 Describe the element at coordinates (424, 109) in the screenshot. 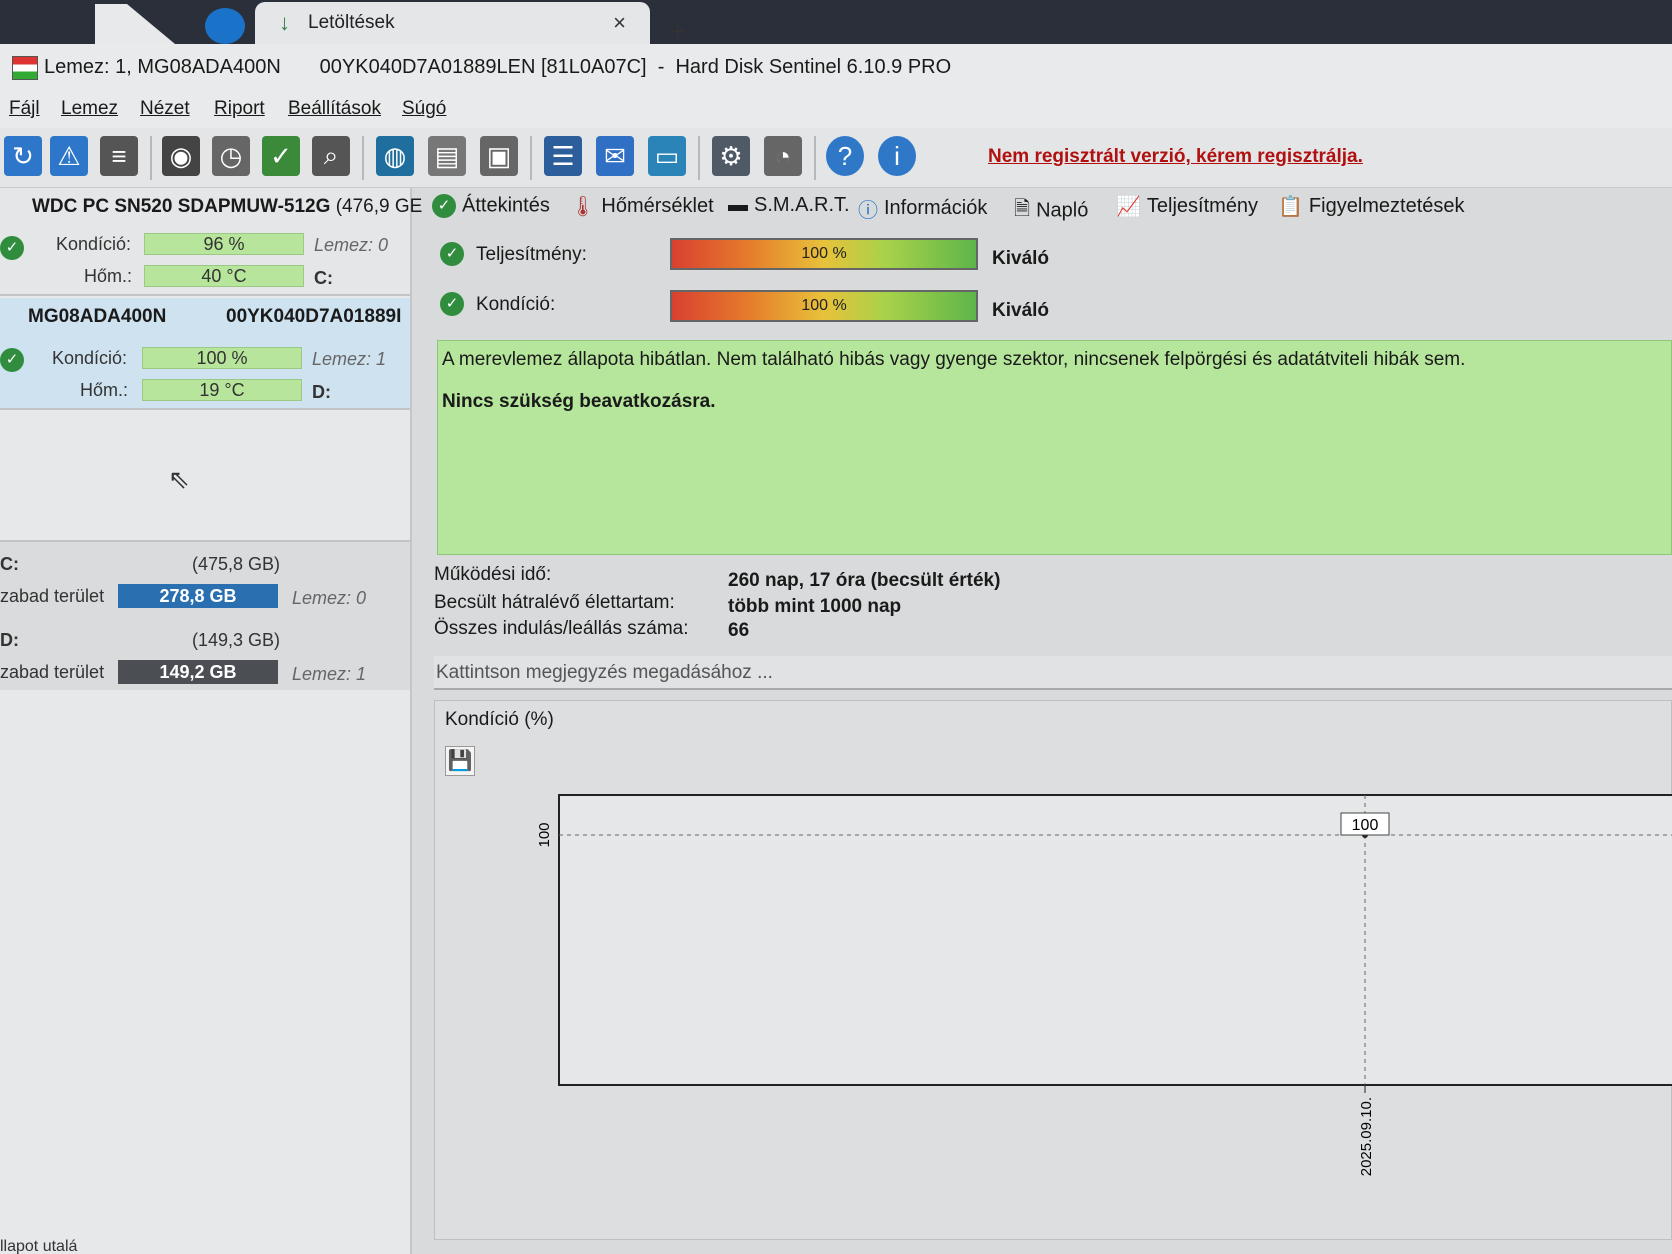

I see `menu-help: Súgó` at that location.